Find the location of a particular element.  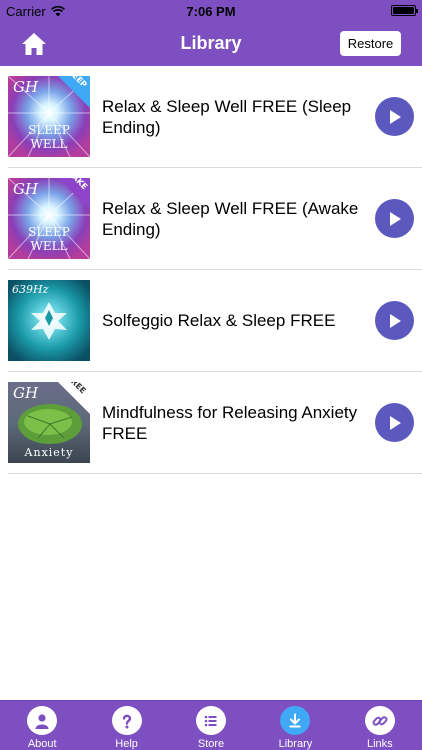

list-item: 639Hz Solfeggio Relax & Sleep FREE is located at coordinates (215, 321).